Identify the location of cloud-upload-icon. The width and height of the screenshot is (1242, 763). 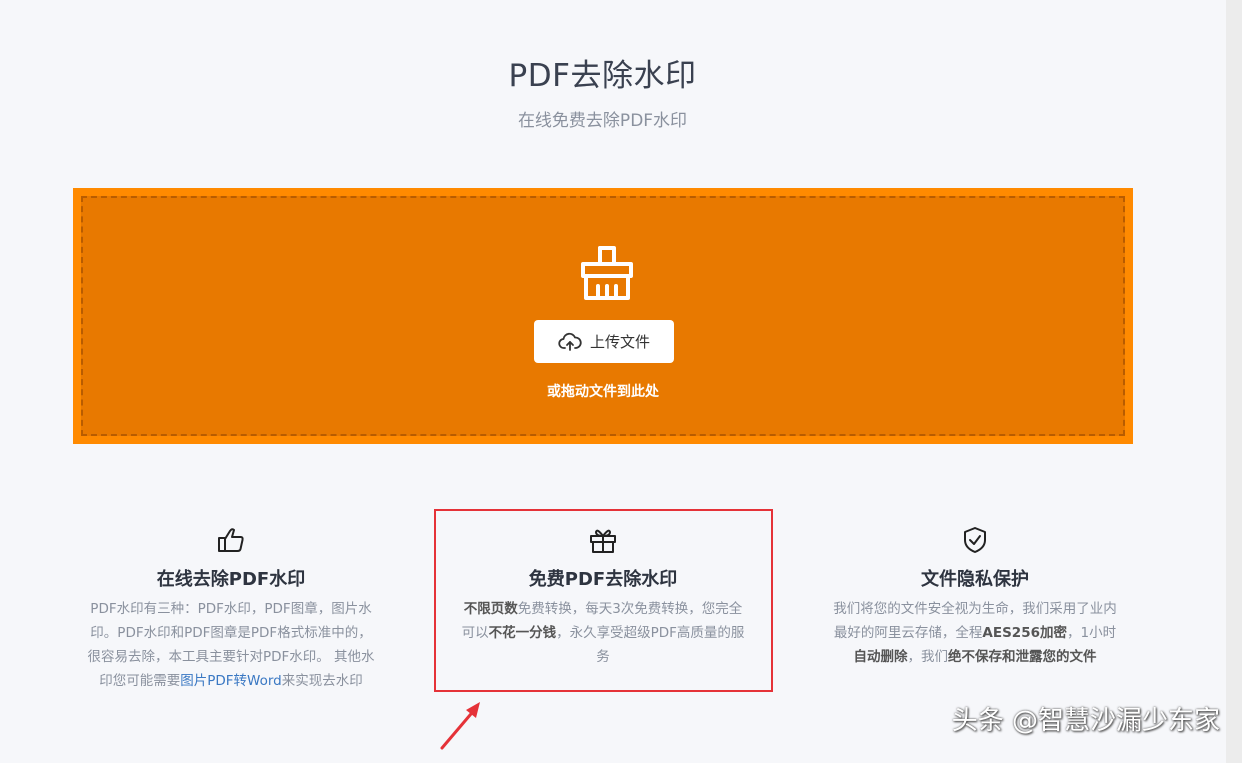
(570, 341).